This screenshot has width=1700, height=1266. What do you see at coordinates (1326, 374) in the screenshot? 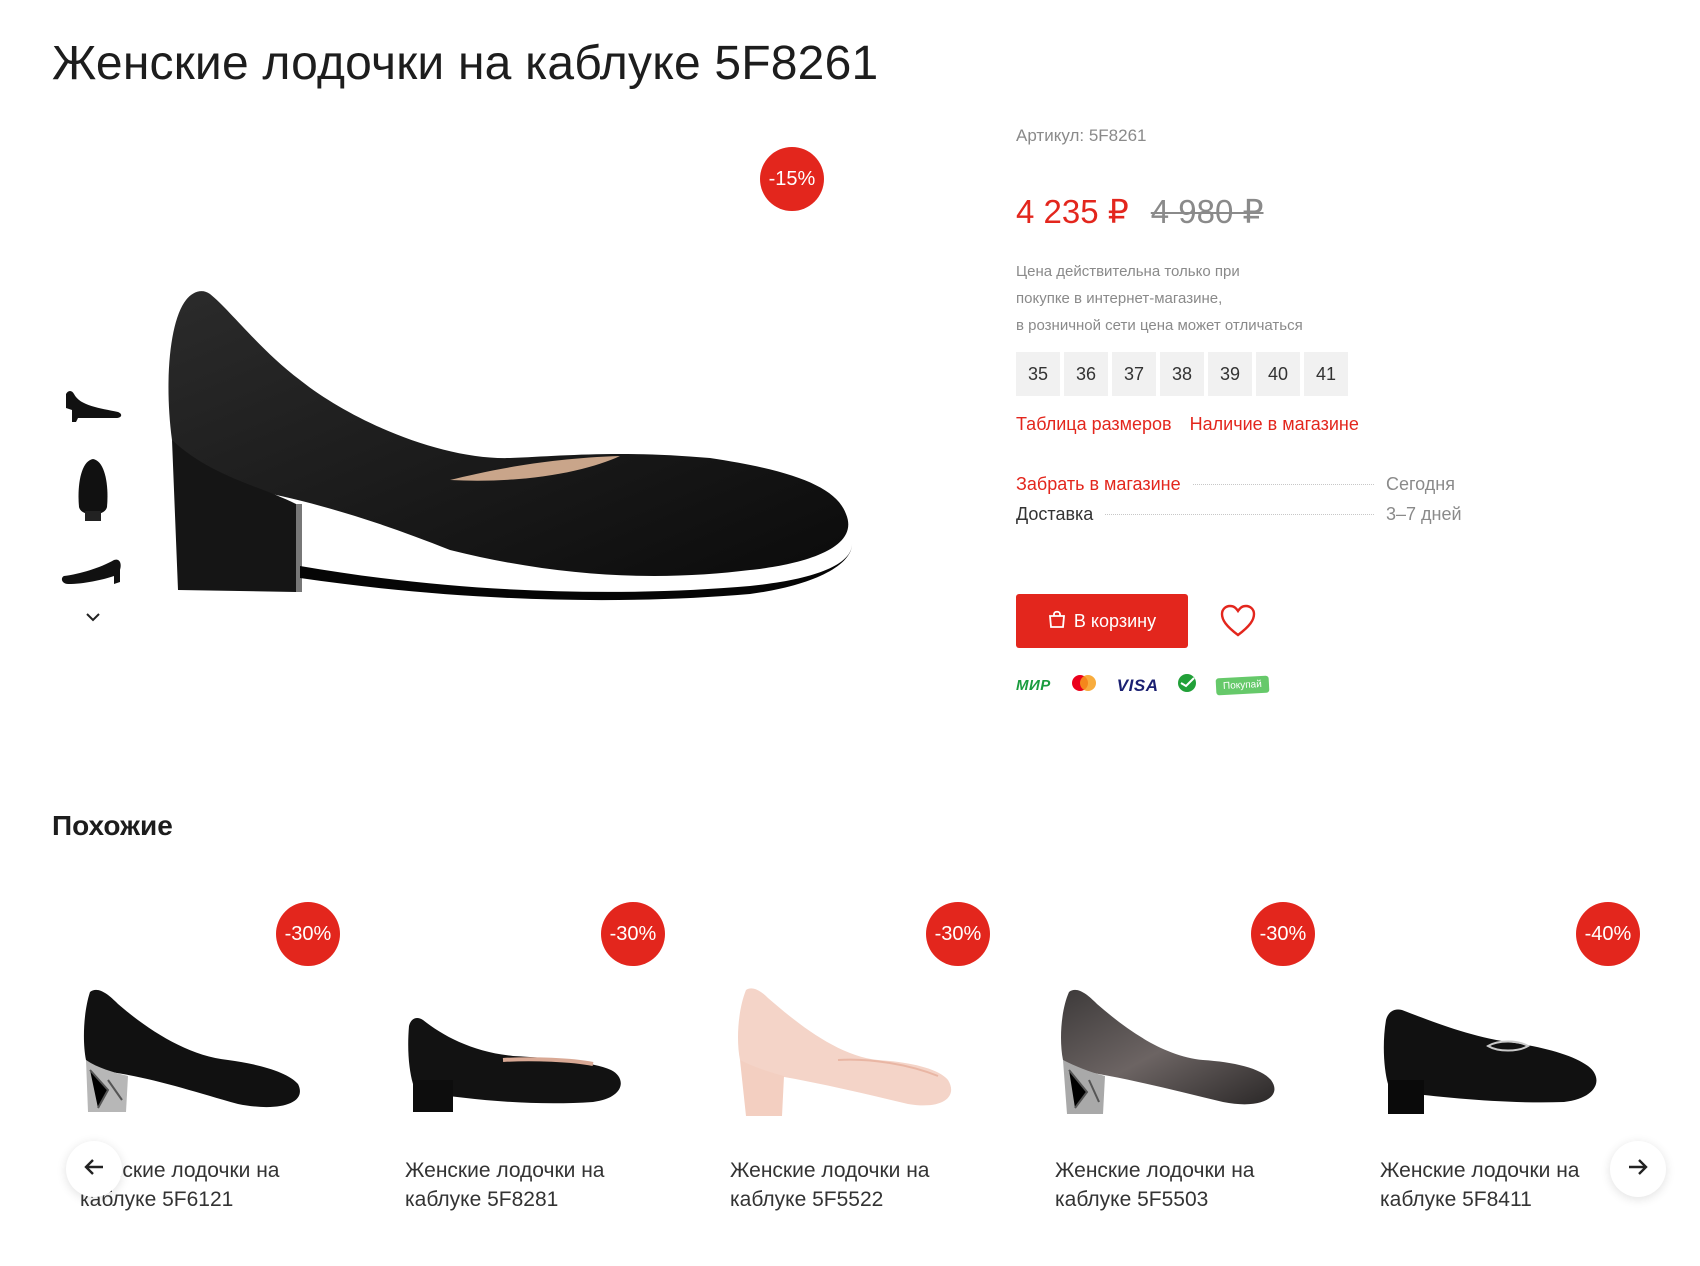
I see `size-option: 41` at bounding box center [1326, 374].